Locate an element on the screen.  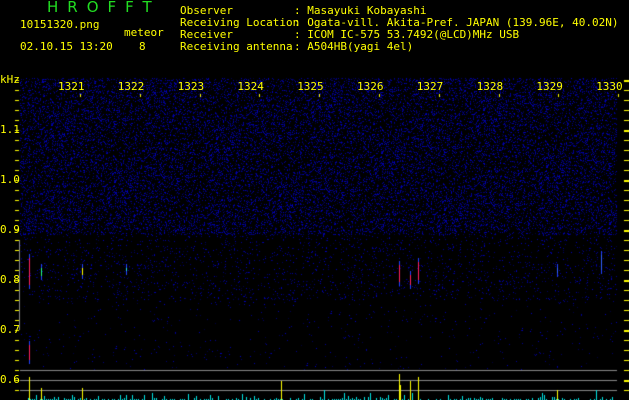
time-tick-label: 1322 is located at coordinates (131, 86).